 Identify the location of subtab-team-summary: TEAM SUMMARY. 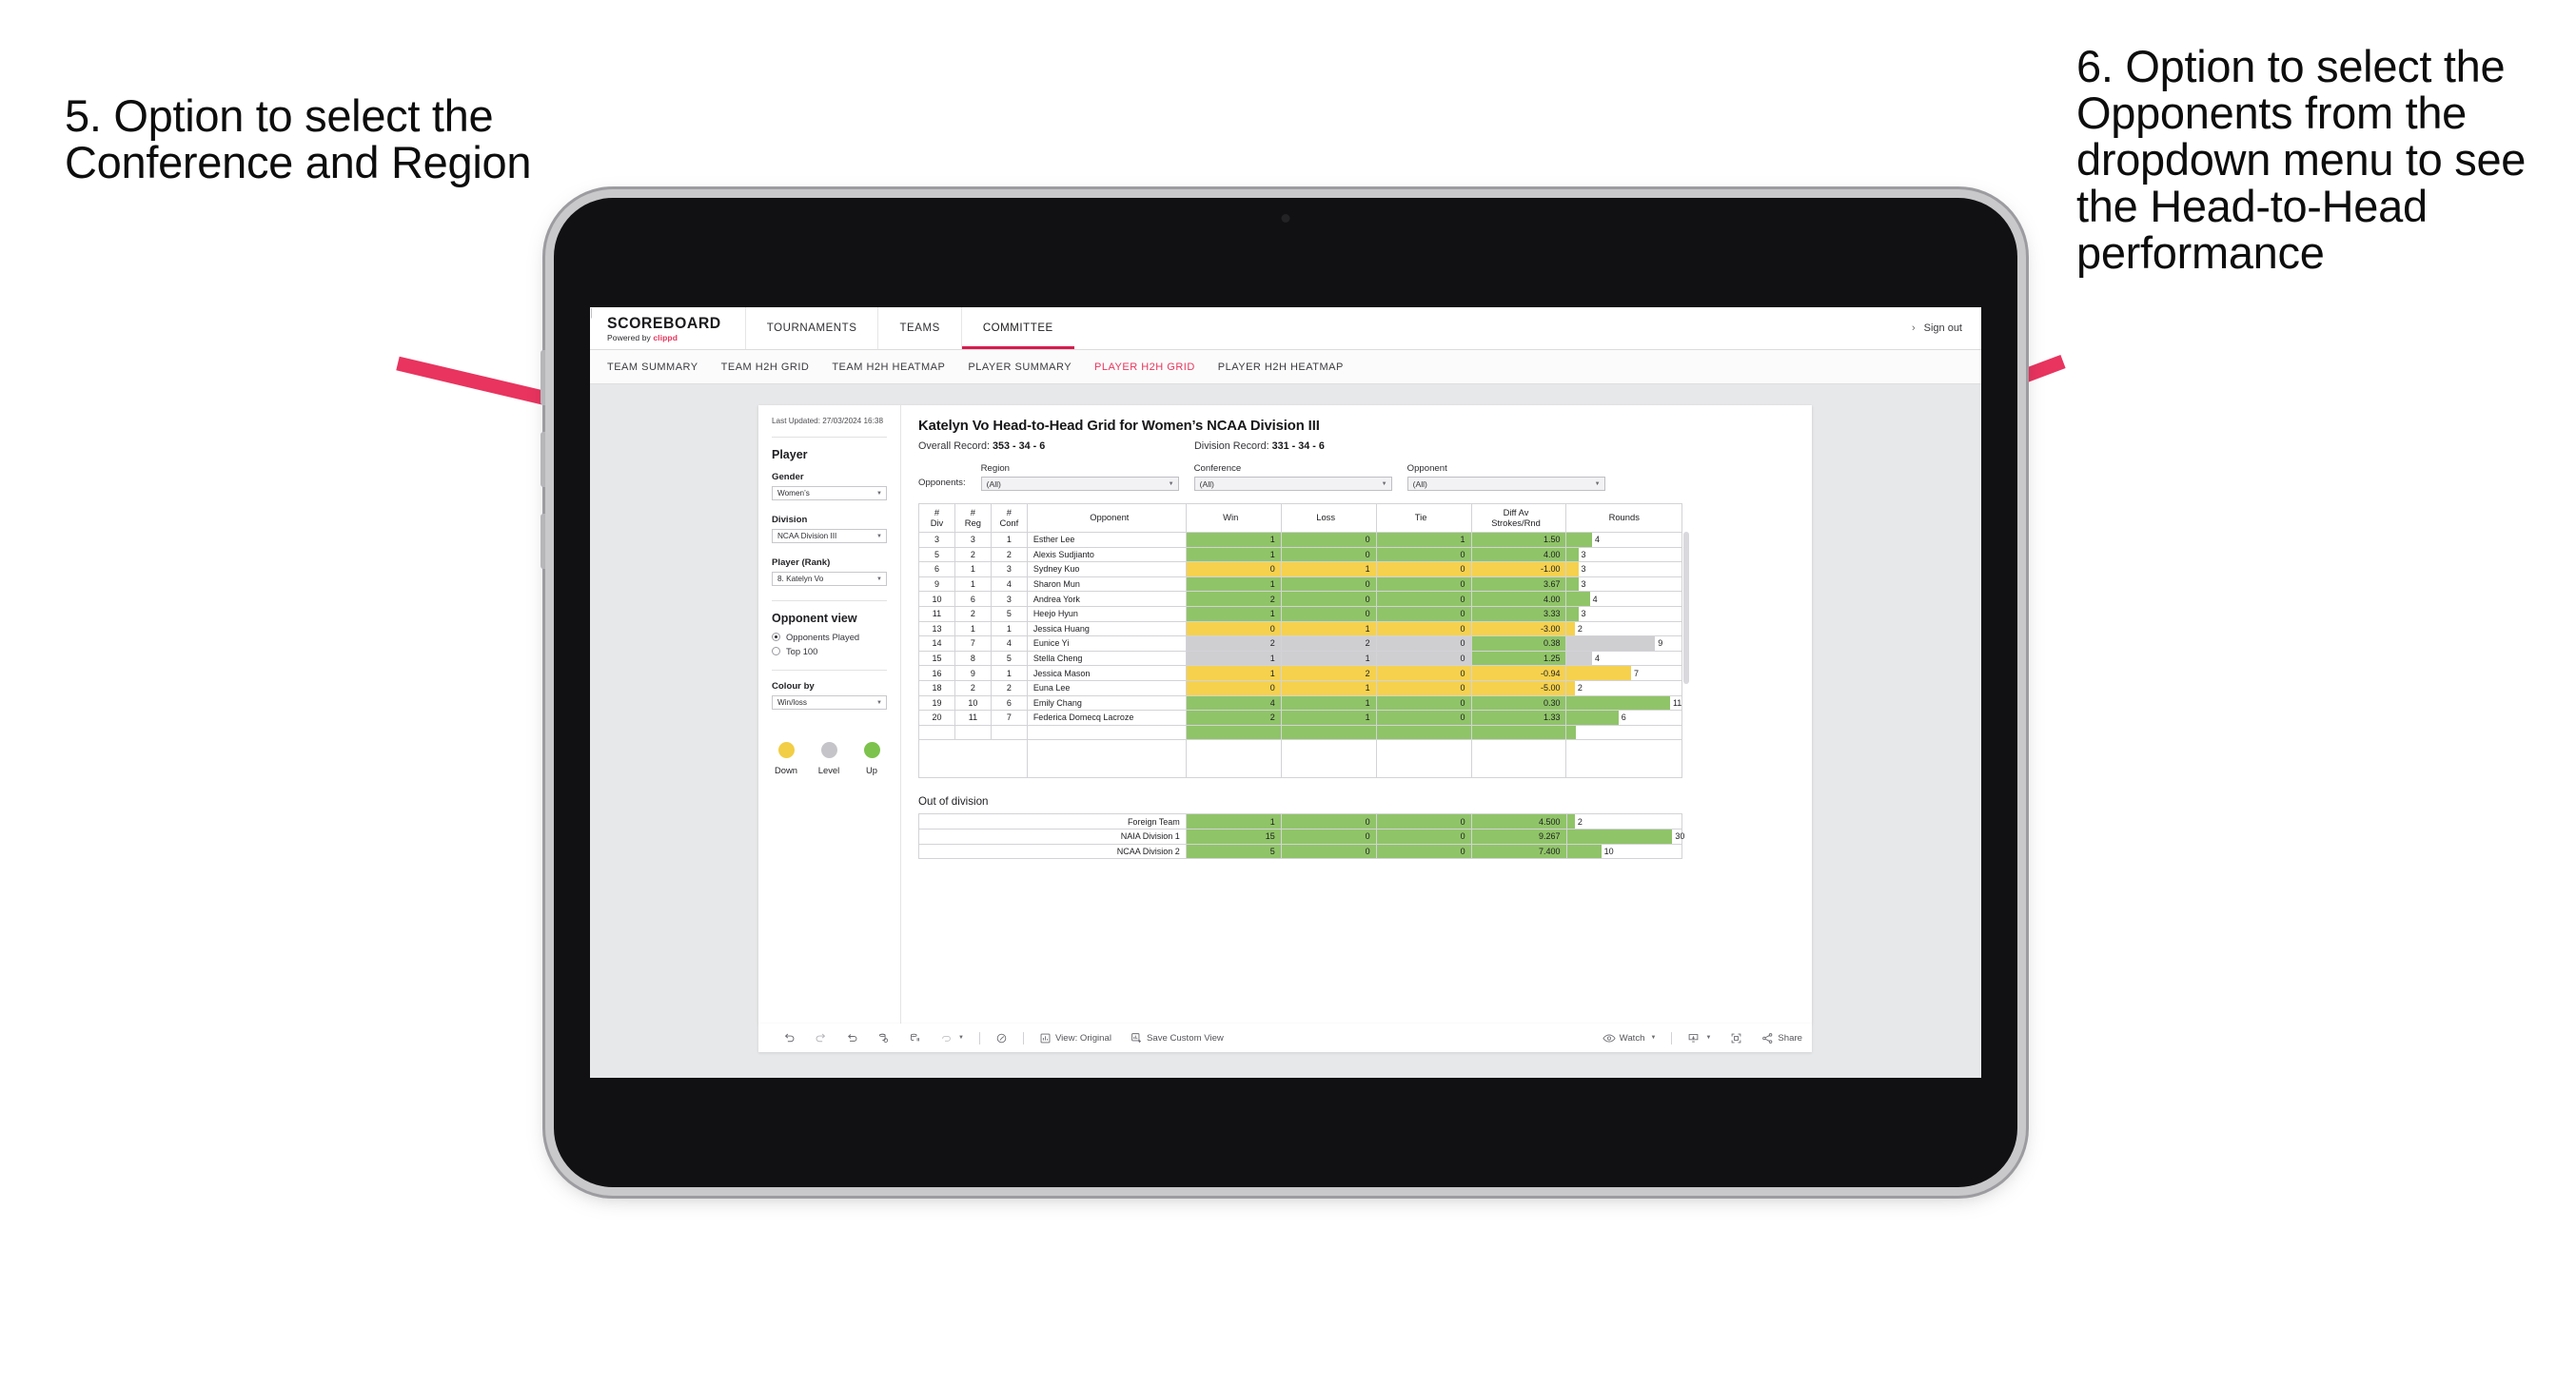
(664, 367).